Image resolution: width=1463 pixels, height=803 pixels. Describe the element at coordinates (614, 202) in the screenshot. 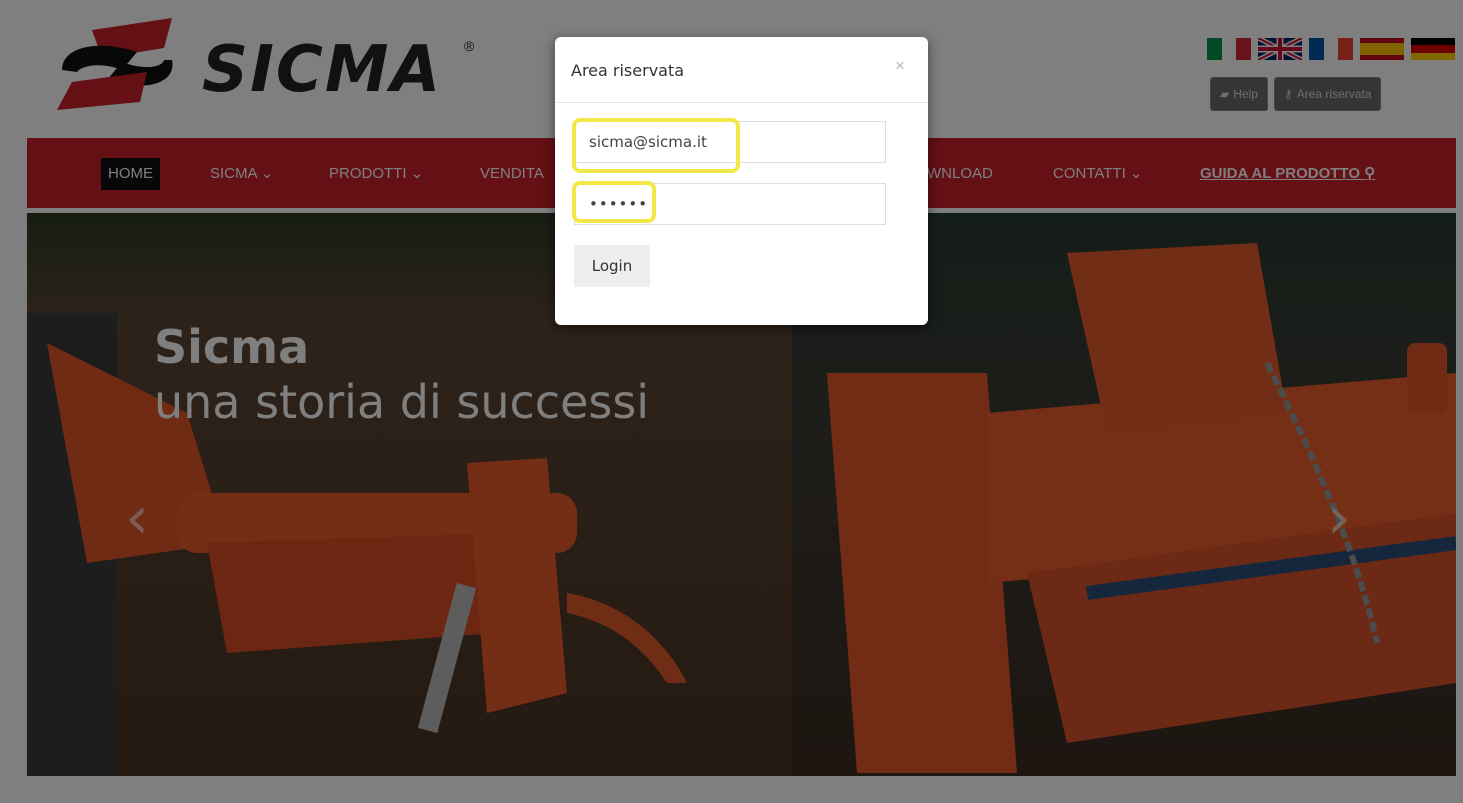

I see `password-highlight` at that location.